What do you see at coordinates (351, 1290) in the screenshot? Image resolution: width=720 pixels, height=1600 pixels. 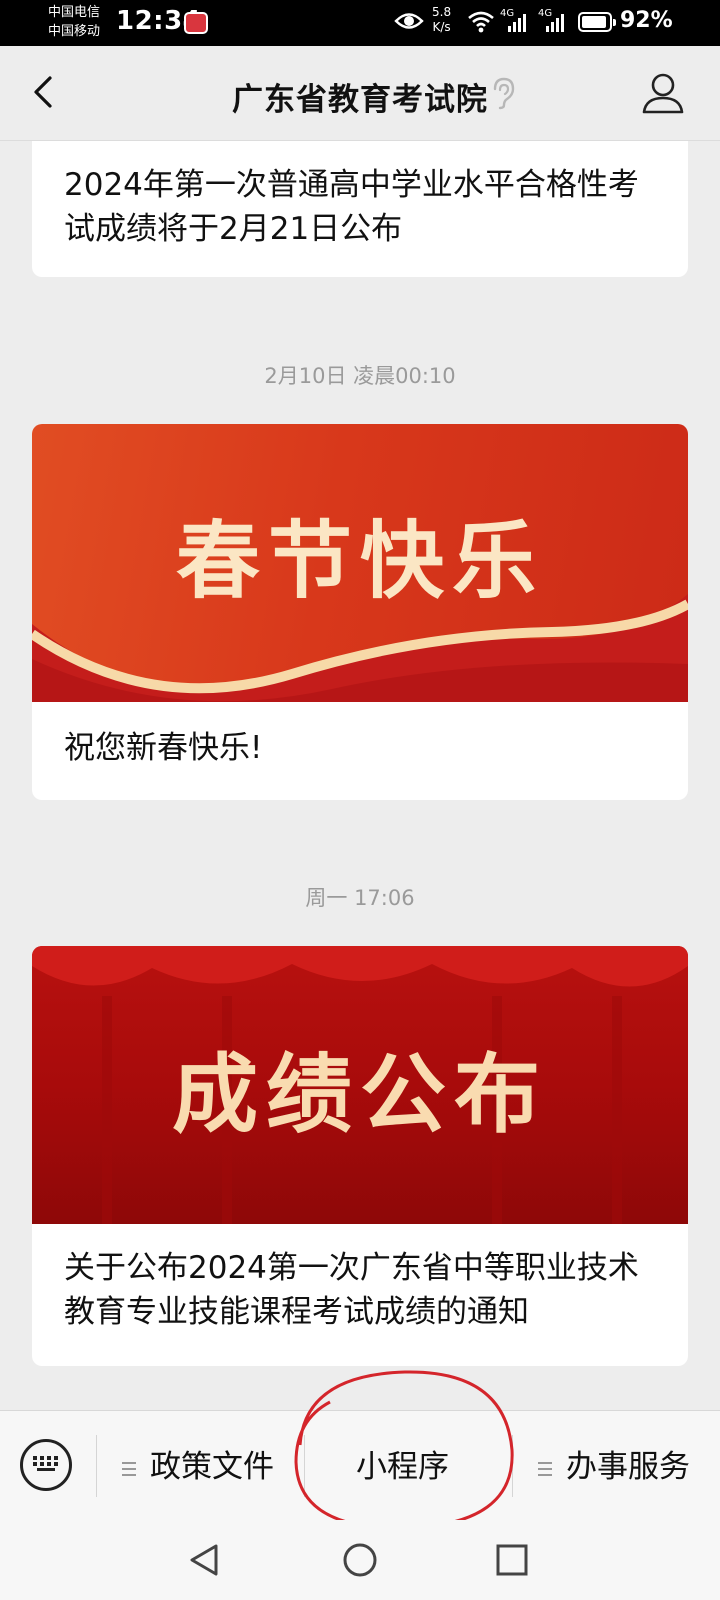 I see `article-title: 关于公布2024第一次广东省中等职业技术教育专业技能课程考试成绩的通知` at bounding box center [351, 1290].